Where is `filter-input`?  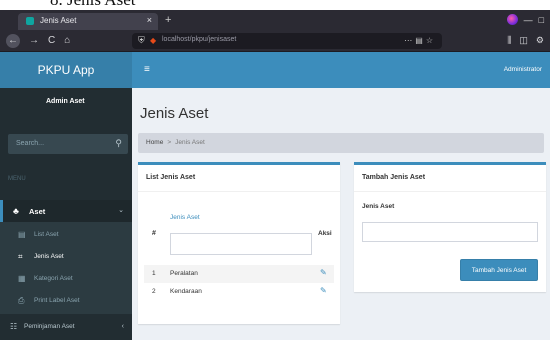
filter-input is located at coordinates (241, 244).